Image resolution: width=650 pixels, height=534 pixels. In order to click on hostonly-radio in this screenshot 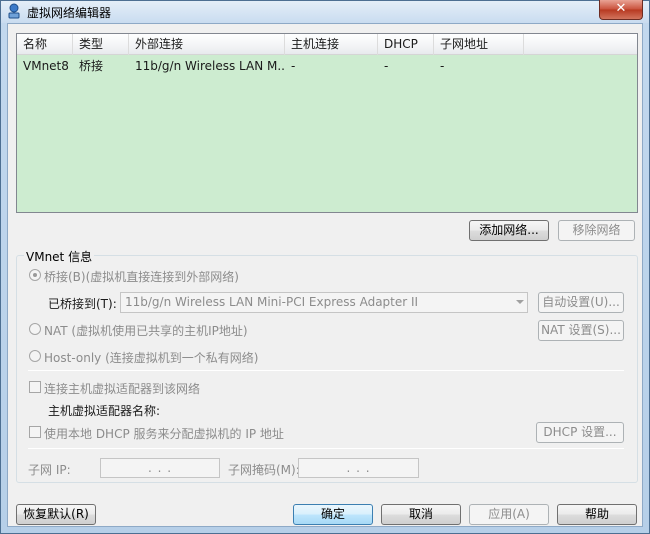, I will do `click(35, 356)`.